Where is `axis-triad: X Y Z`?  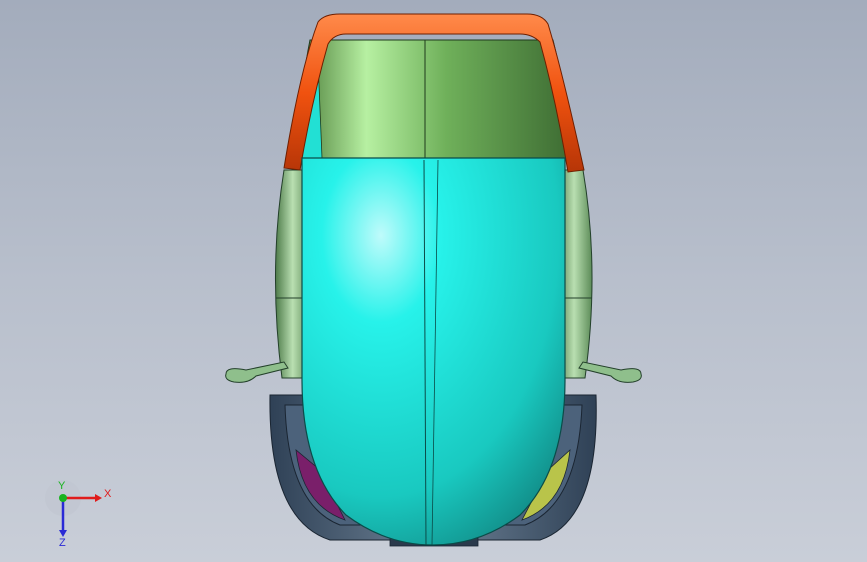 axis-triad: X Y Z is located at coordinates (78, 514).